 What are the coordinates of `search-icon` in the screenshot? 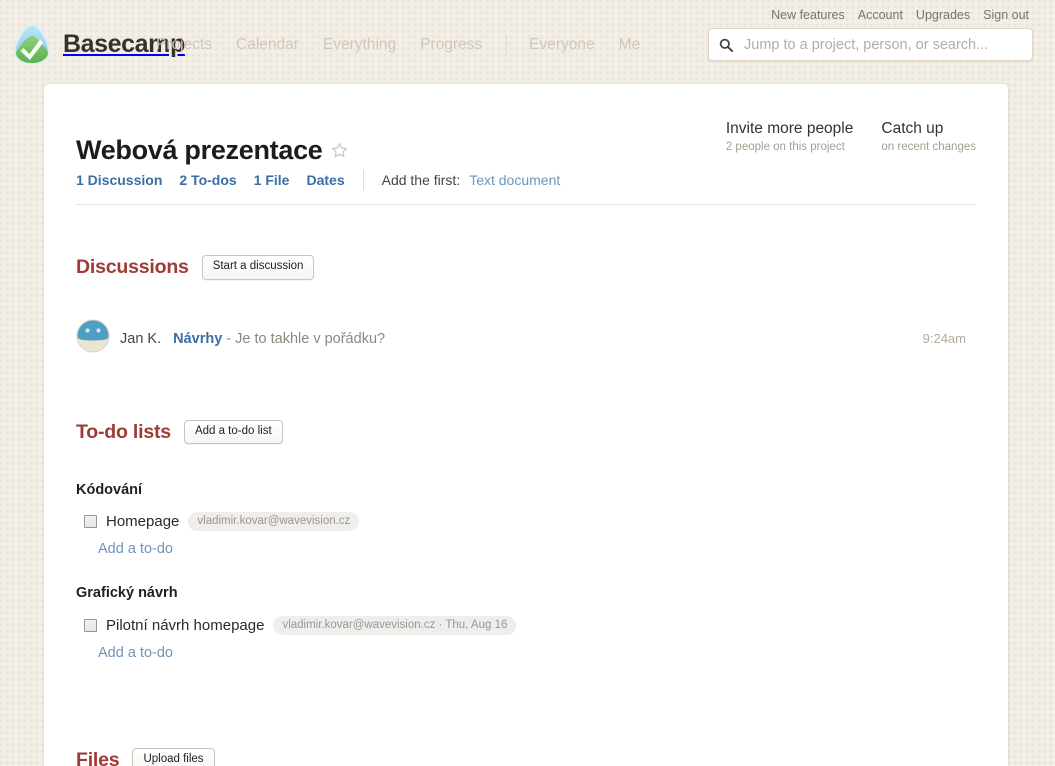 It's located at (726, 45).